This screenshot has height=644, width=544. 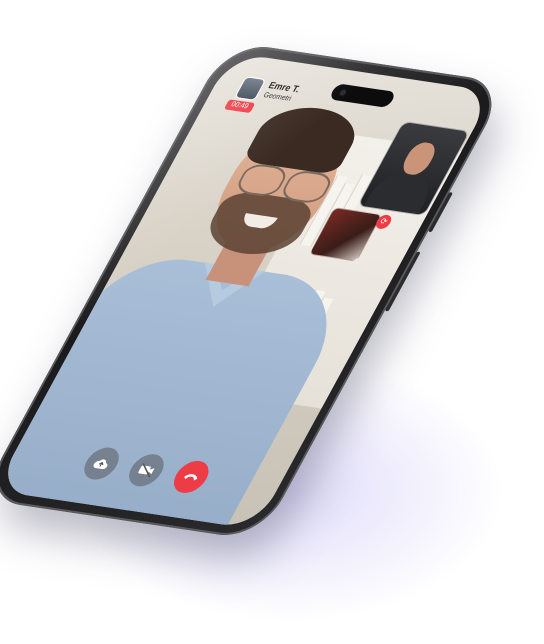 I want to click on end-call-button, so click(x=191, y=476).